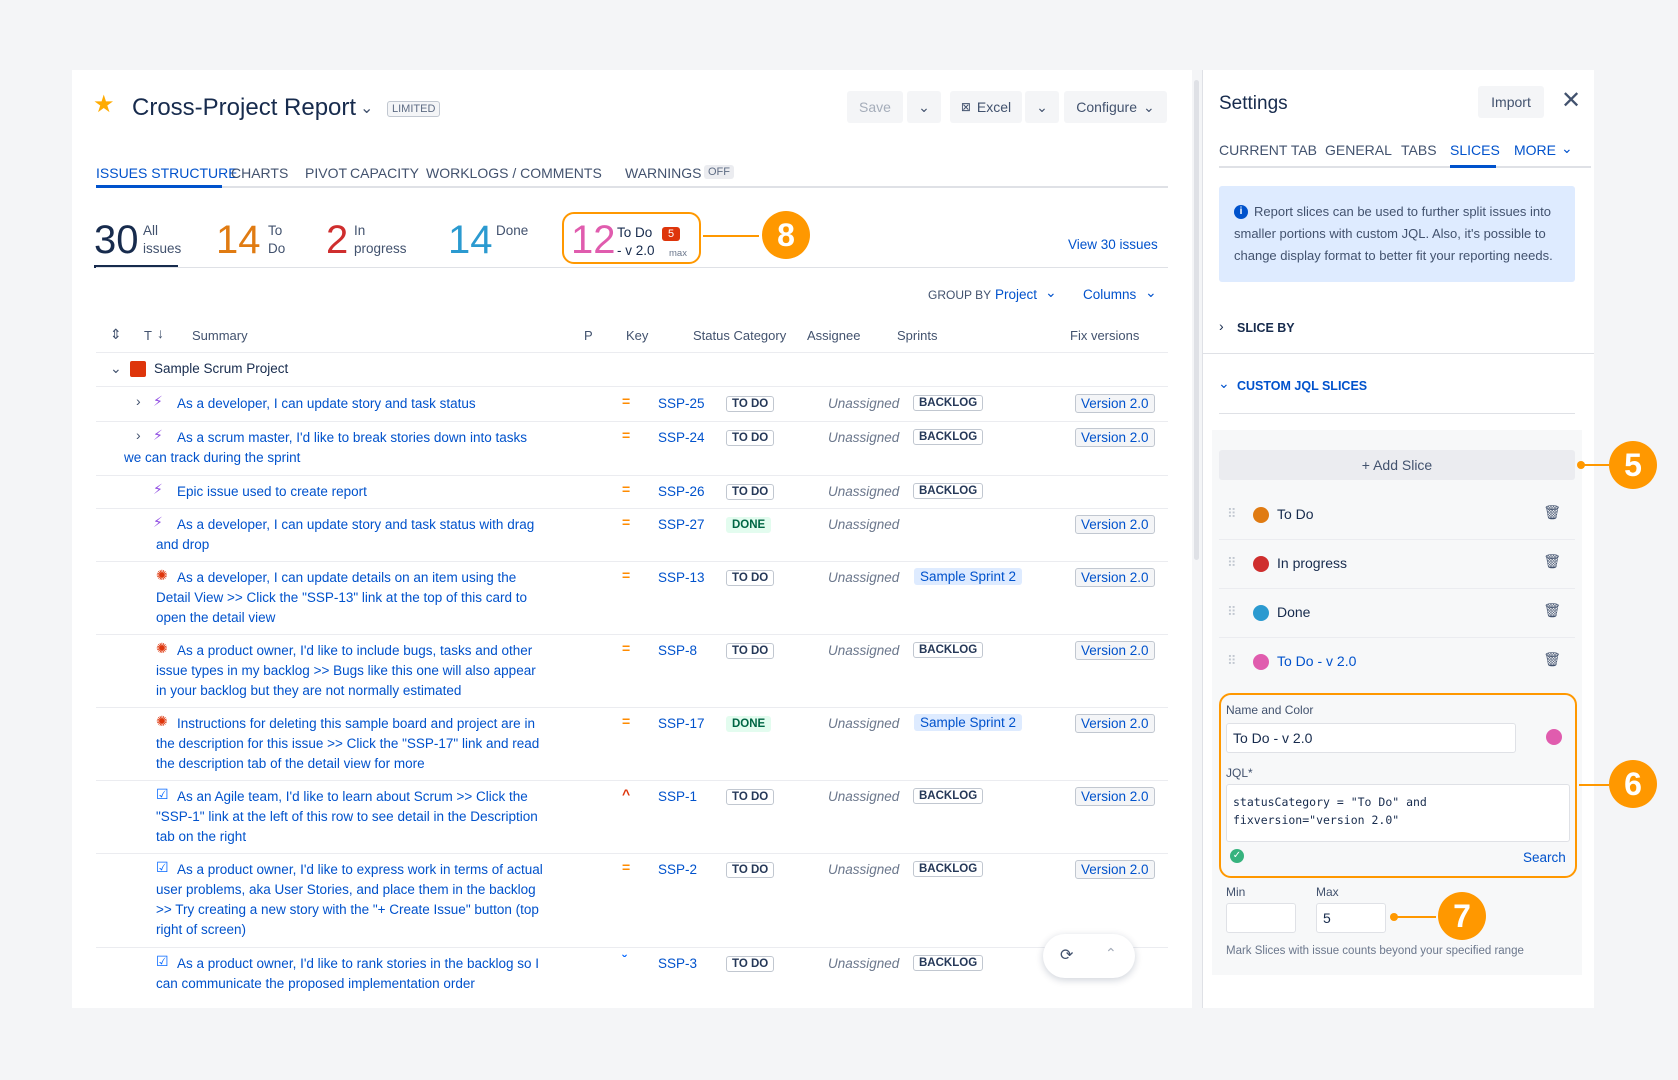  What do you see at coordinates (104, 104) in the screenshot?
I see `star-icon: ★` at bounding box center [104, 104].